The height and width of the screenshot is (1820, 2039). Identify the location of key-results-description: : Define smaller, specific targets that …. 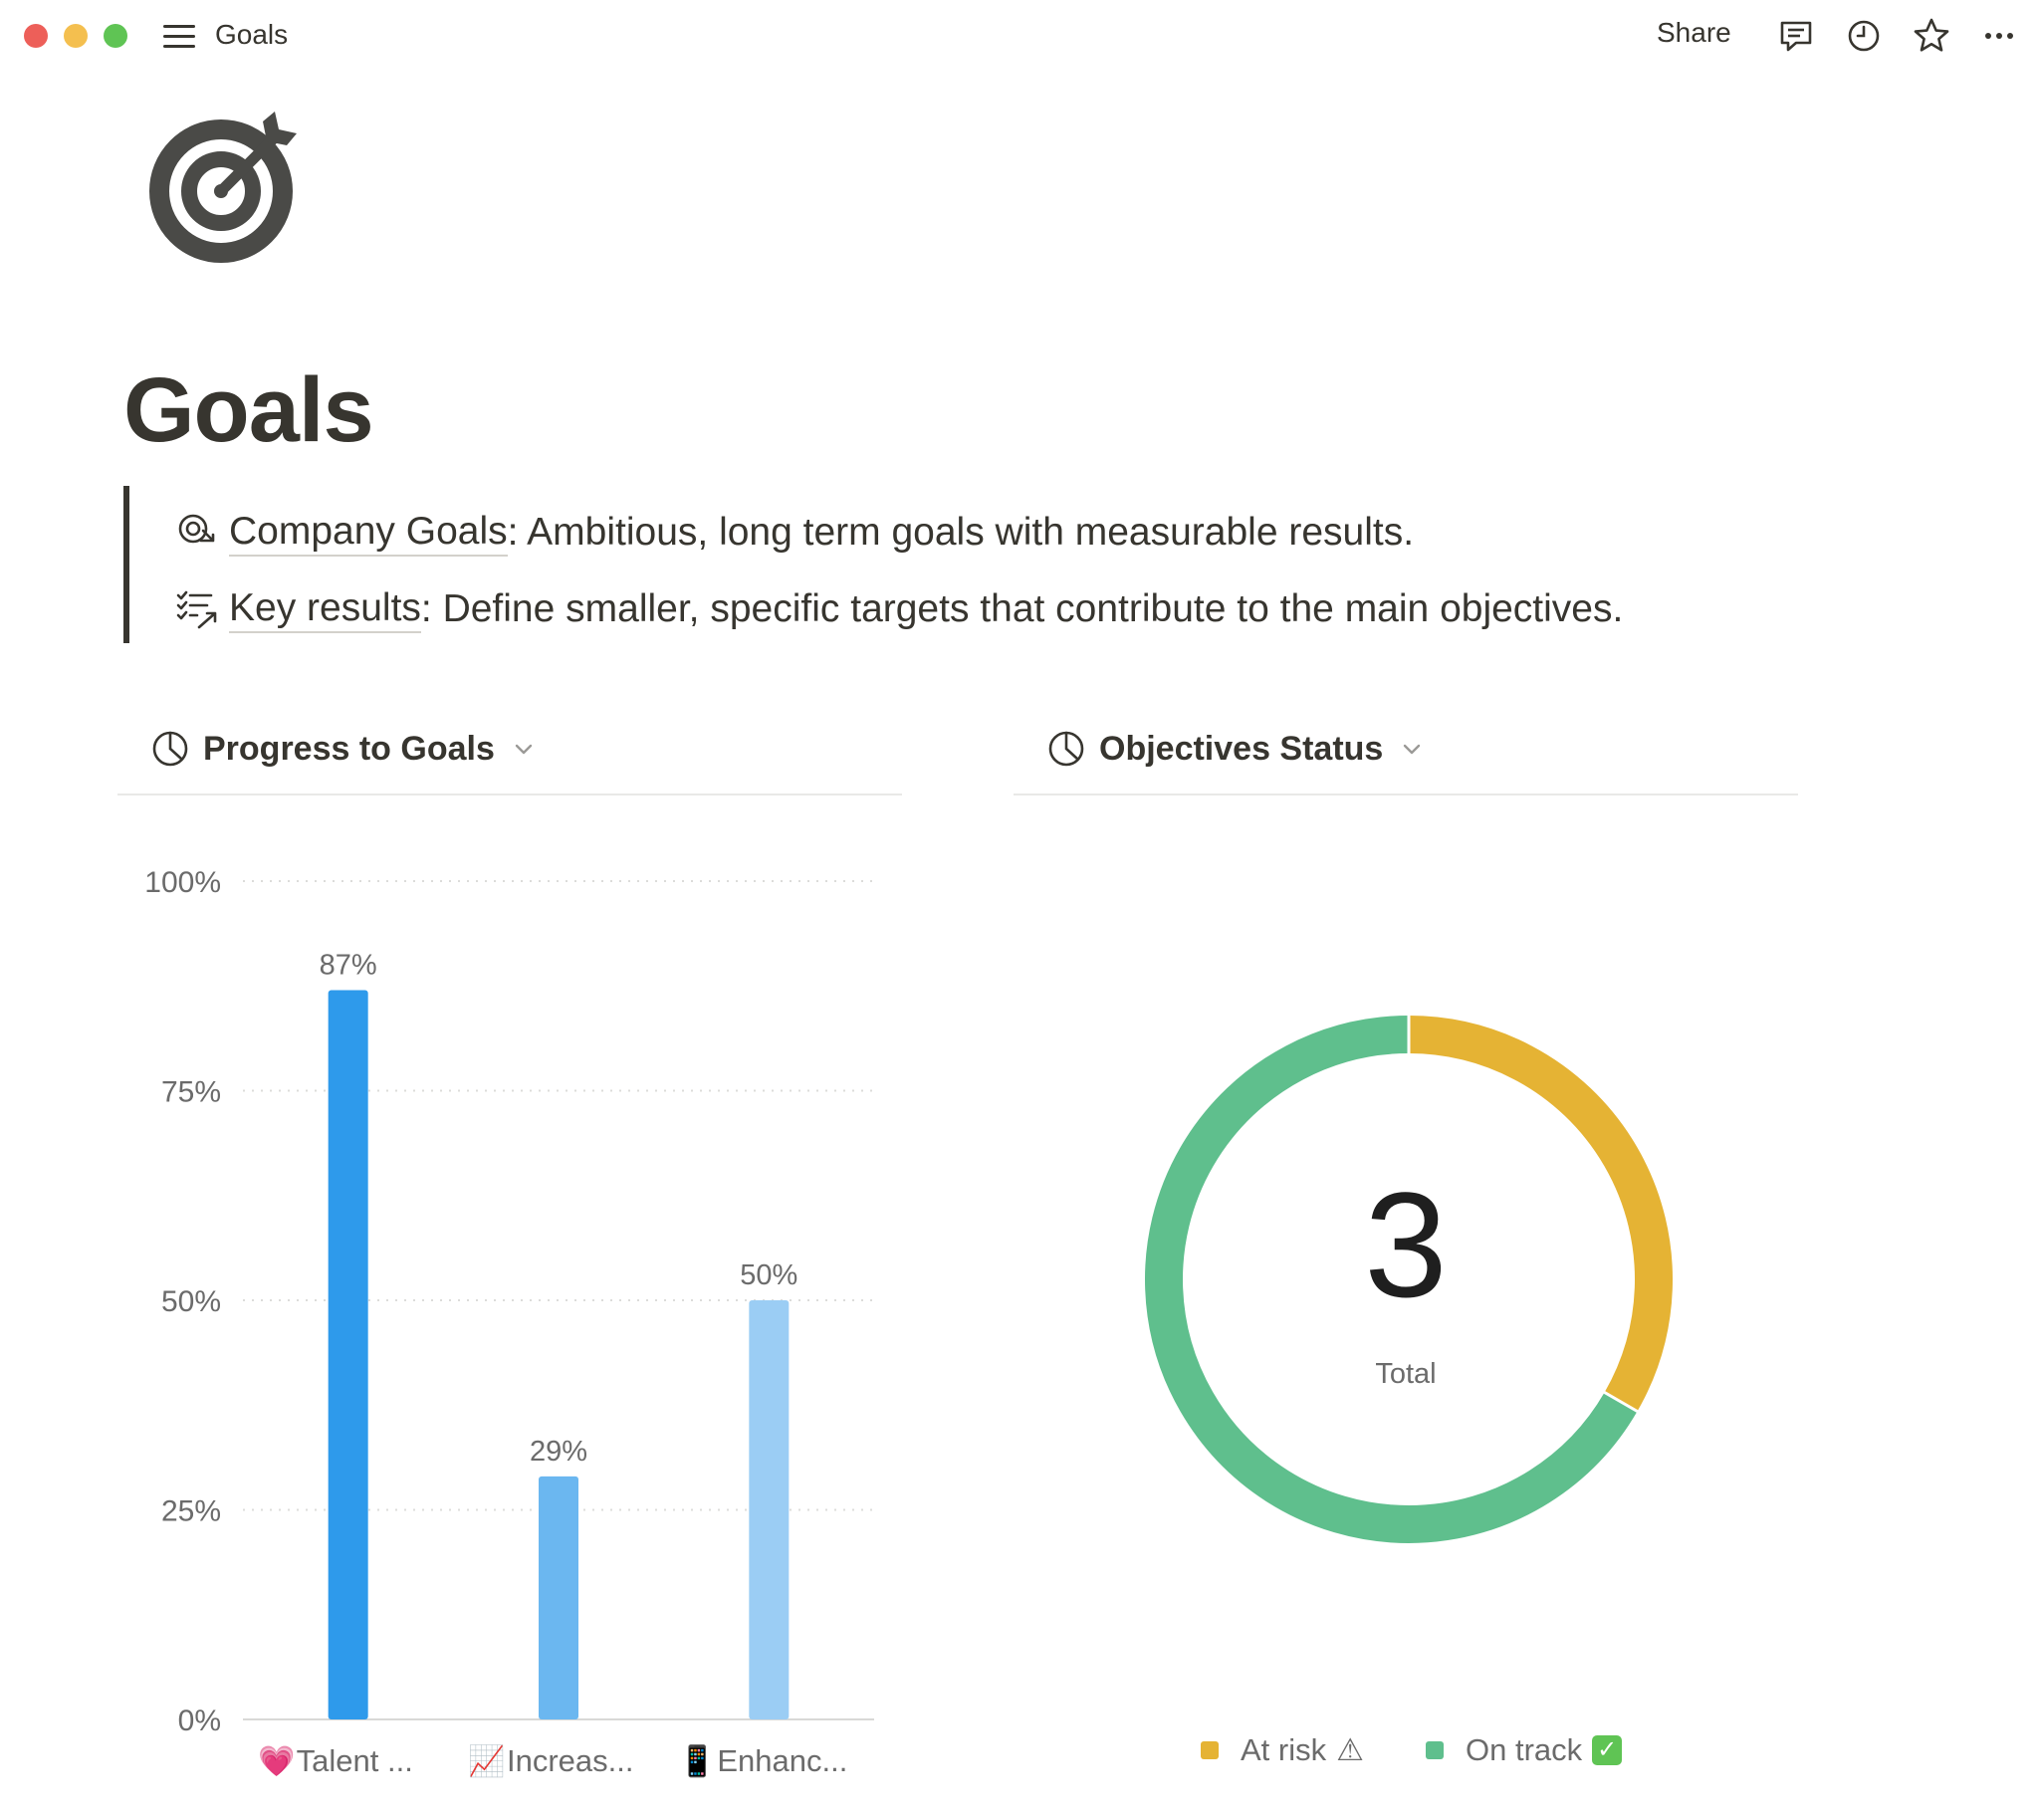
(1022, 608).